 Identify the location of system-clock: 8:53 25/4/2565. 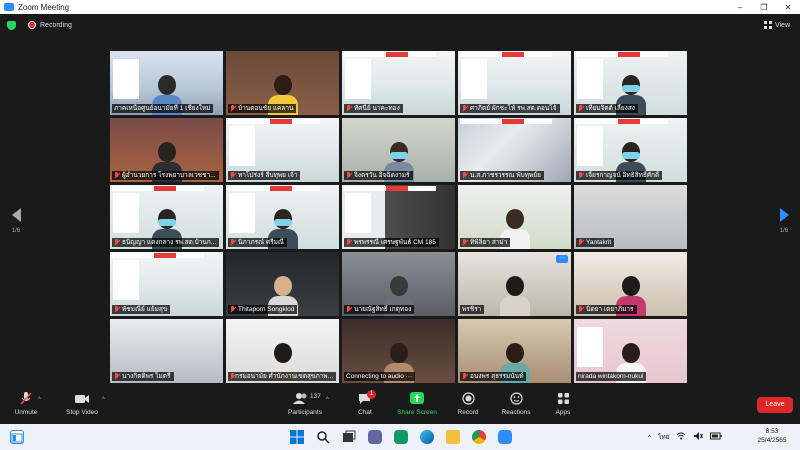
(772, 436).